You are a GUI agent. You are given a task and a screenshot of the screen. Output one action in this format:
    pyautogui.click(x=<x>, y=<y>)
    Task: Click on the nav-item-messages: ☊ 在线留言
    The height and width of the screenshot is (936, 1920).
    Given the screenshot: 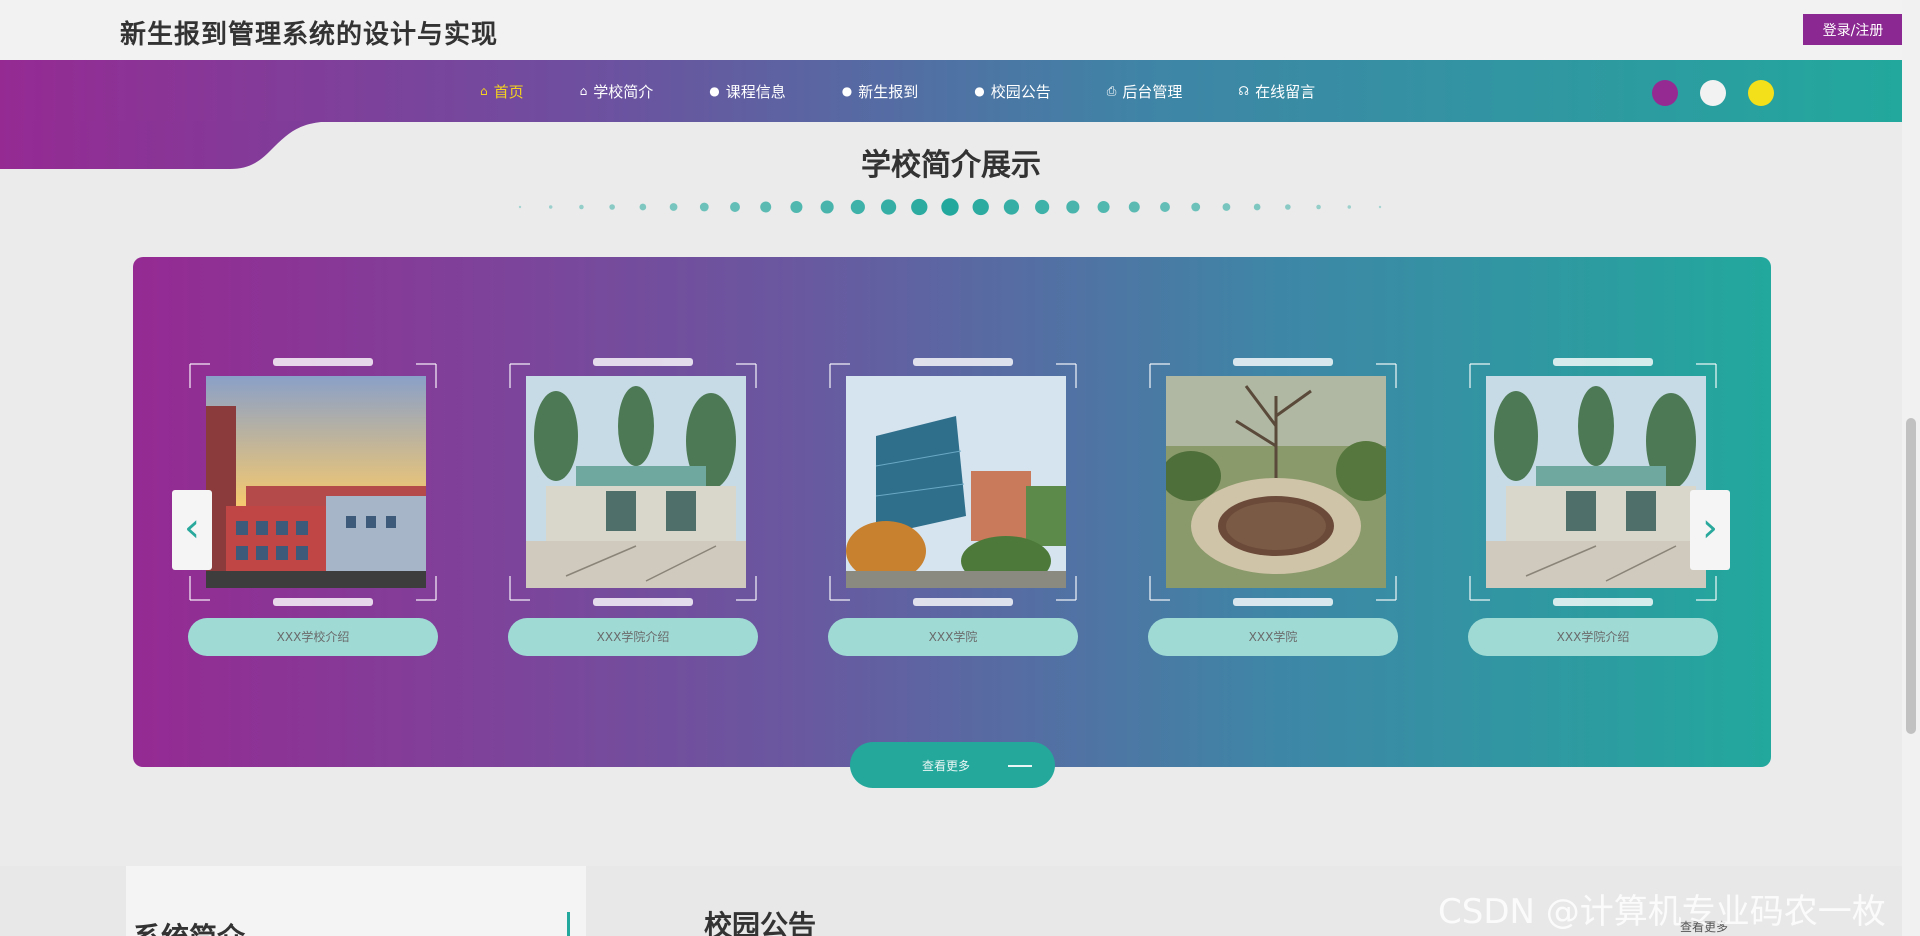 What is the action you would take?
    pyautogui.click(x=1276, y=91)
    